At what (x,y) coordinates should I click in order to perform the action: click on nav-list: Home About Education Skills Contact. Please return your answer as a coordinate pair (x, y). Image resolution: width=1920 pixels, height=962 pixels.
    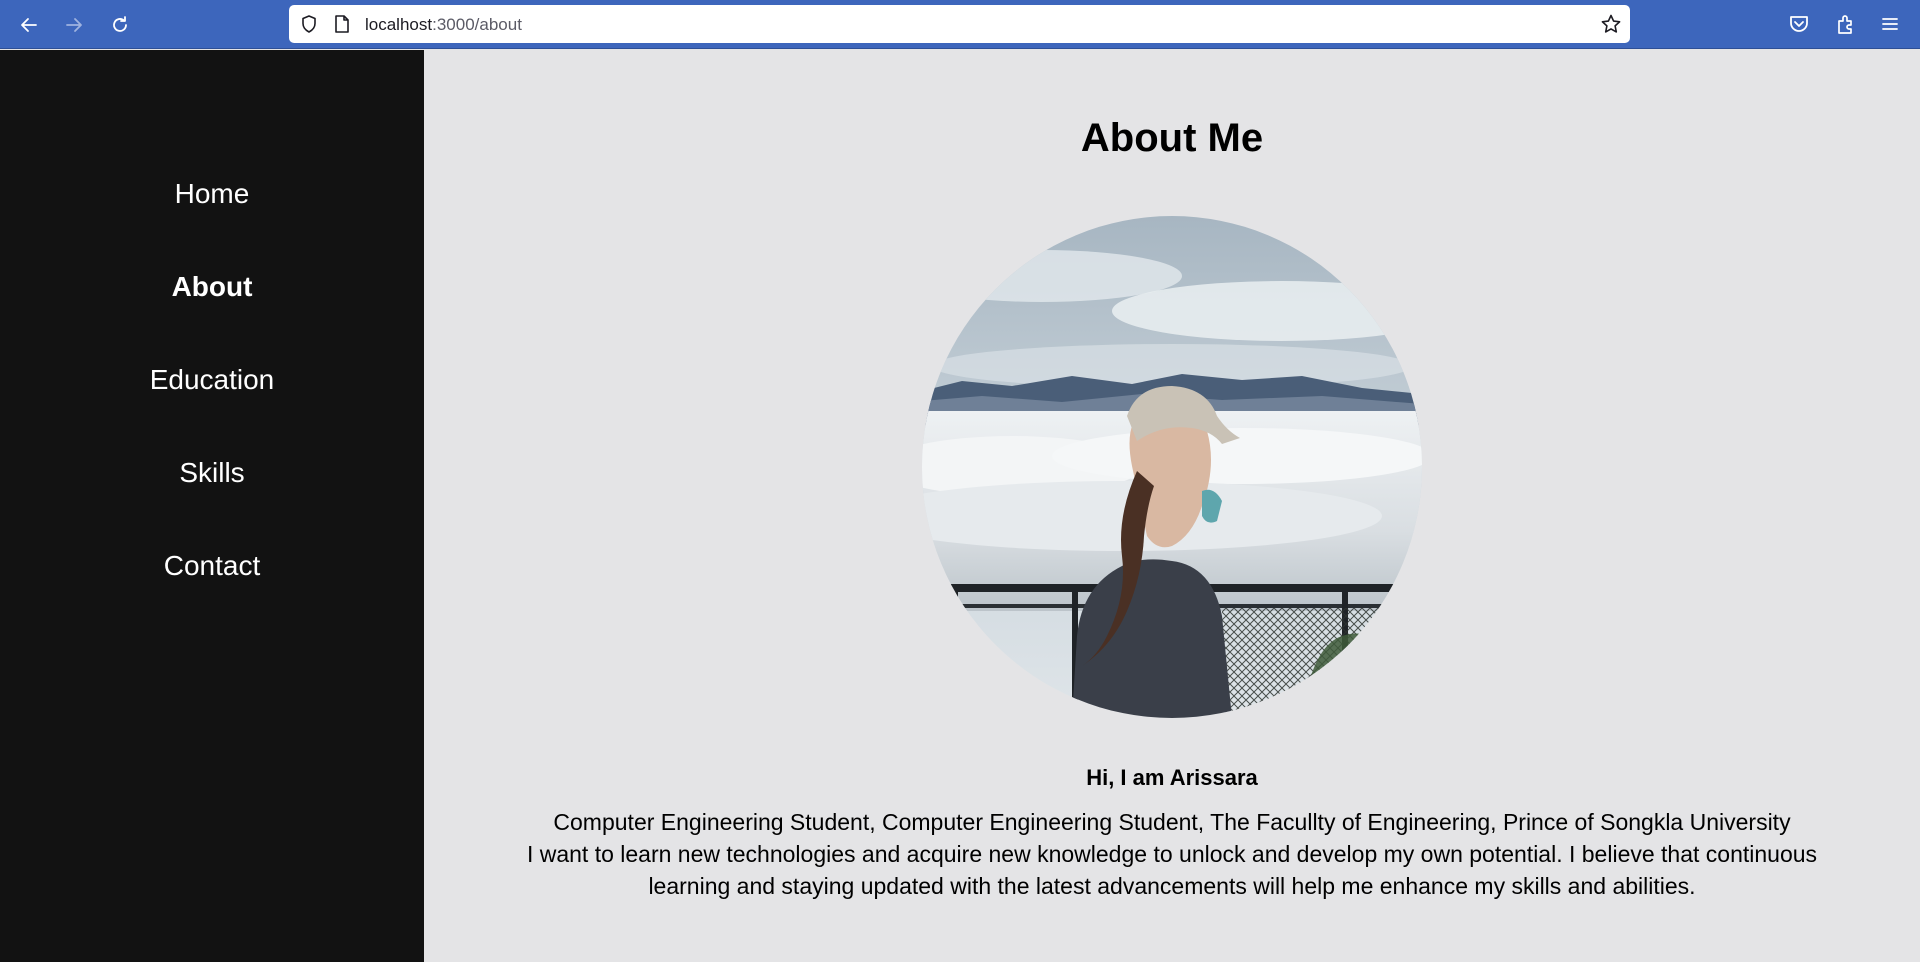
    Looking at the image, I should click on (212, 410).